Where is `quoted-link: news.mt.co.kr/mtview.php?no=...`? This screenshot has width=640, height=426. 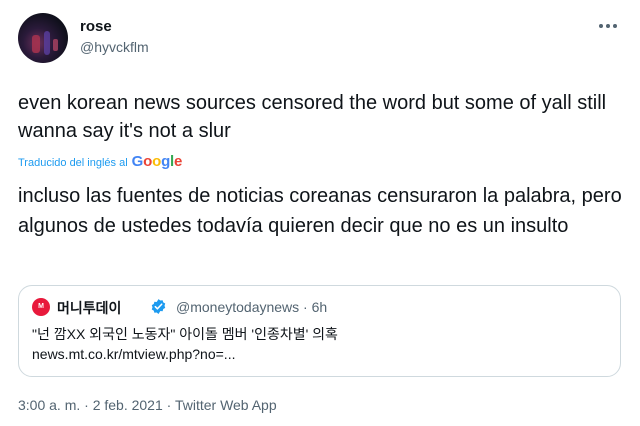
quoted-link: news.mt.co.kr/mtview.php?no=... is located at coordinates (133, 354).